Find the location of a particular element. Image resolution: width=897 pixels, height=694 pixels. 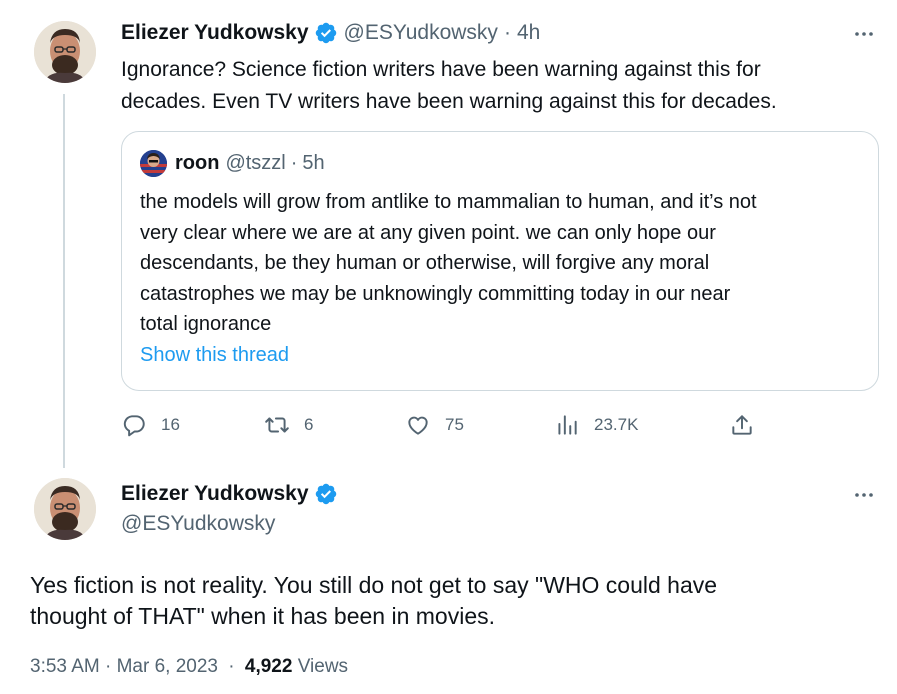

parent-tweet-header: Eliezer Yudkowsky @ESYudkowsky · 4h is located at coordinates (330, 33).